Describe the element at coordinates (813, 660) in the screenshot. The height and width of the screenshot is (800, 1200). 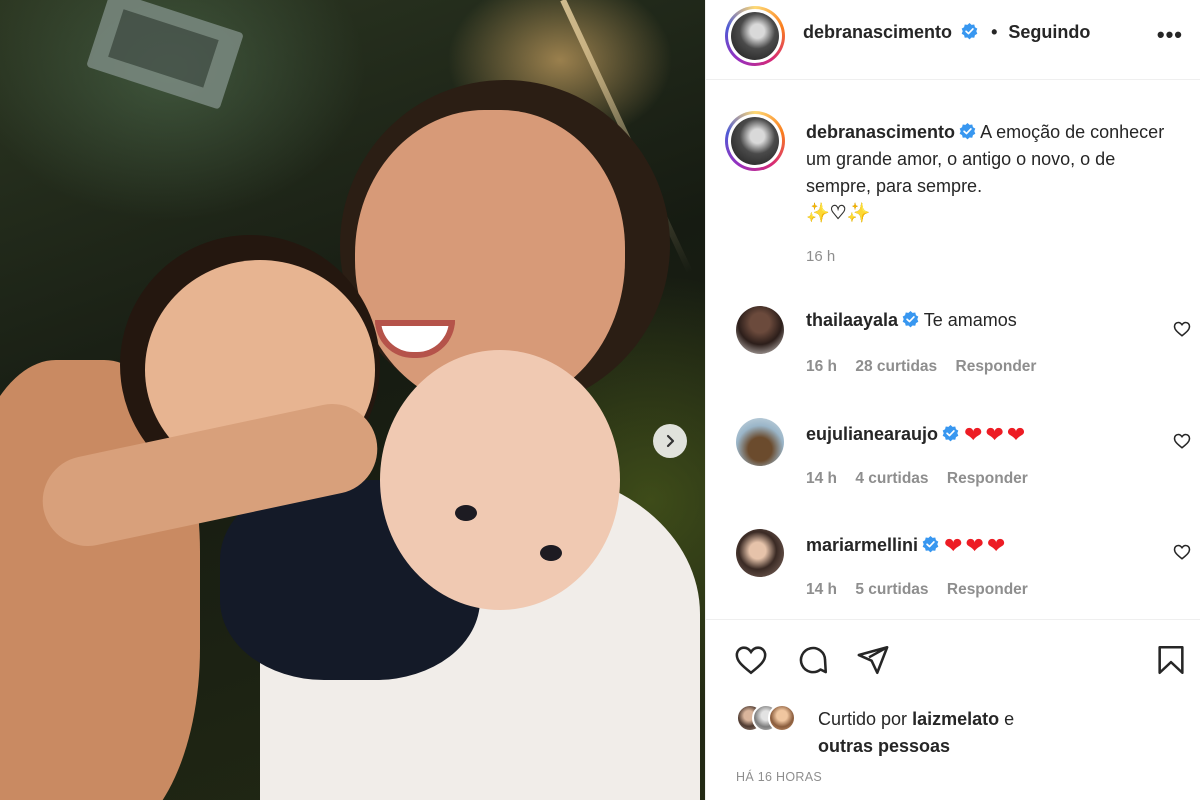
I see `speech-bubble-icon` at that location.